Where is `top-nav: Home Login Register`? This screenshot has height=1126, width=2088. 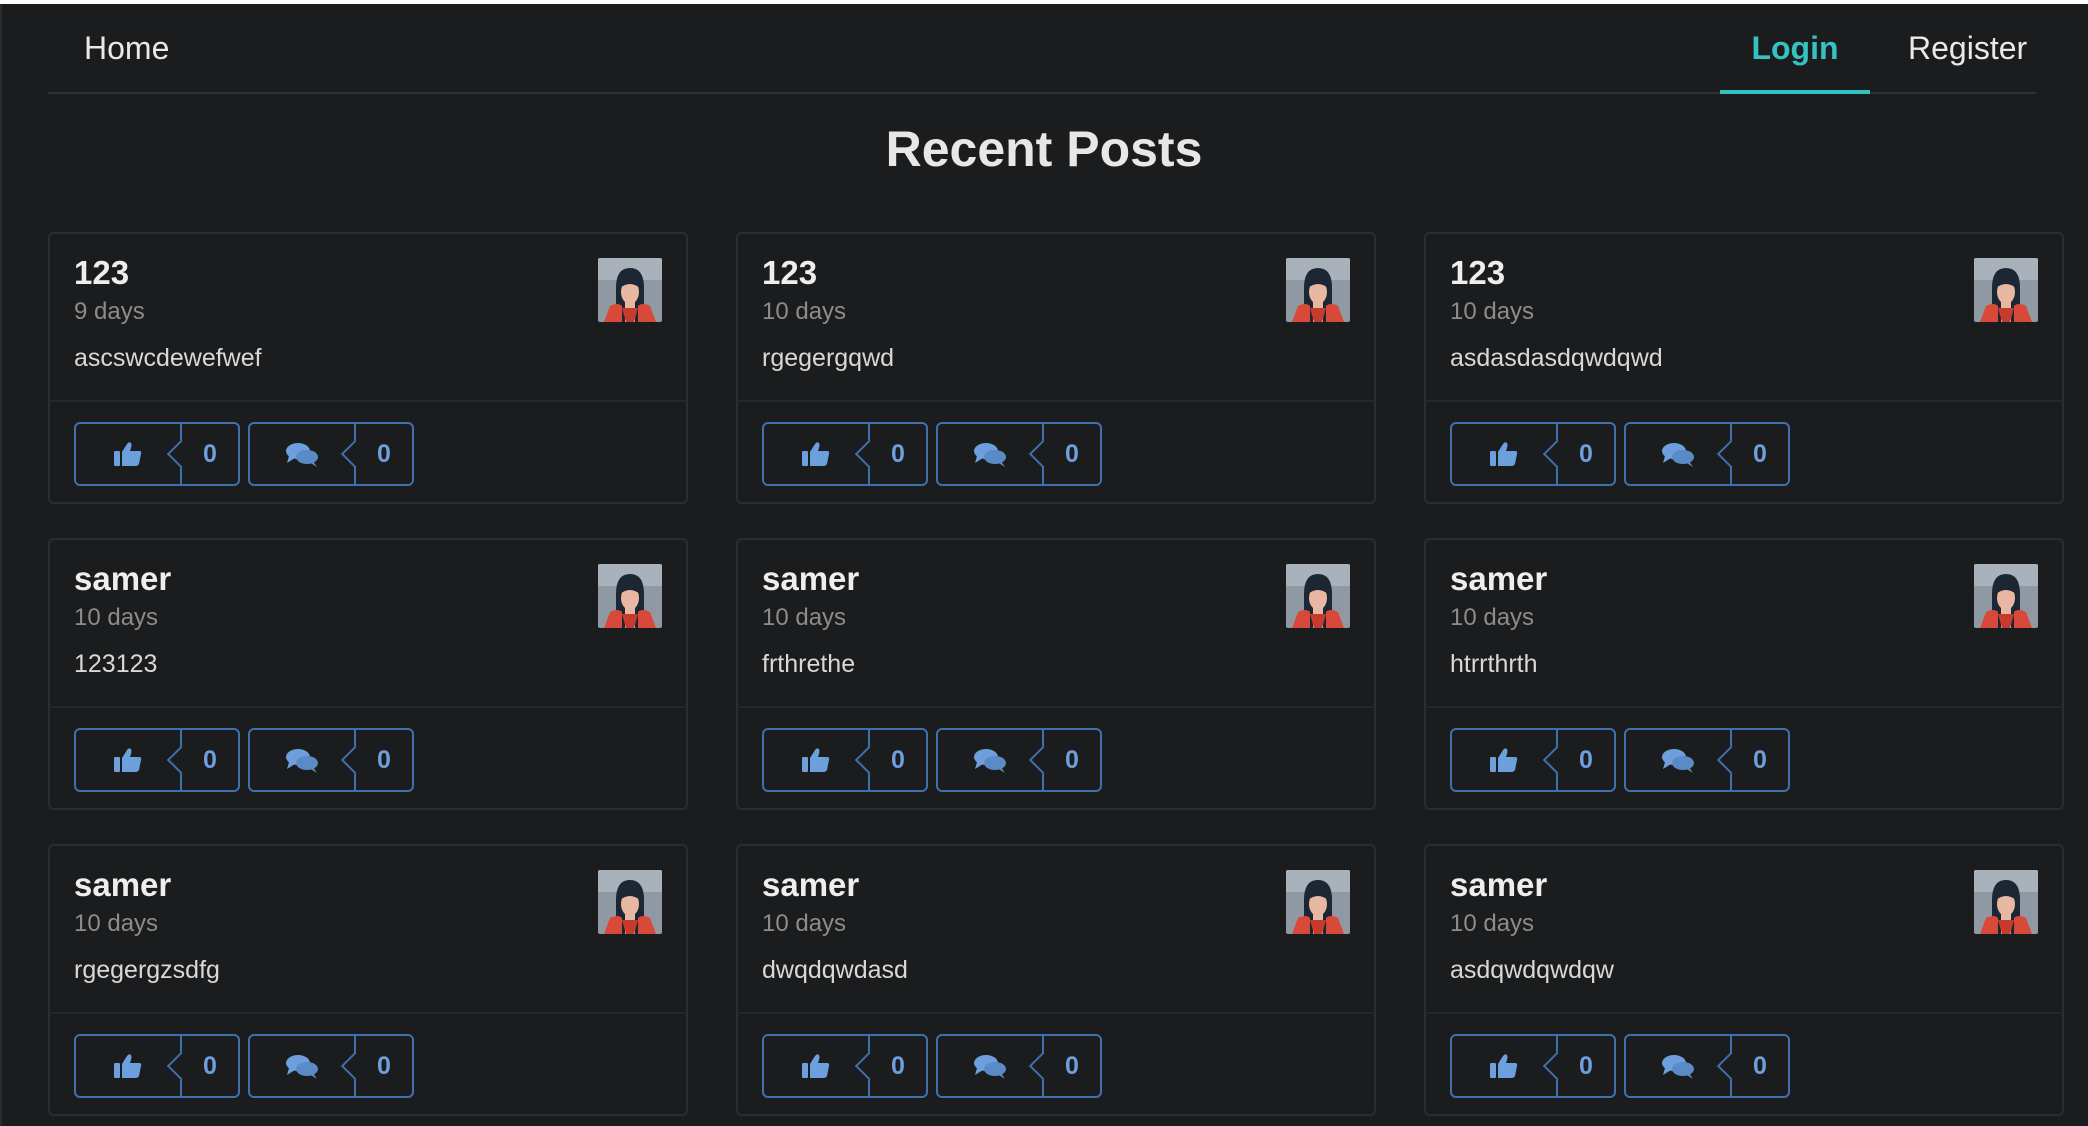 top-nav: Home Login Register is located at coordinates (1042, 49).